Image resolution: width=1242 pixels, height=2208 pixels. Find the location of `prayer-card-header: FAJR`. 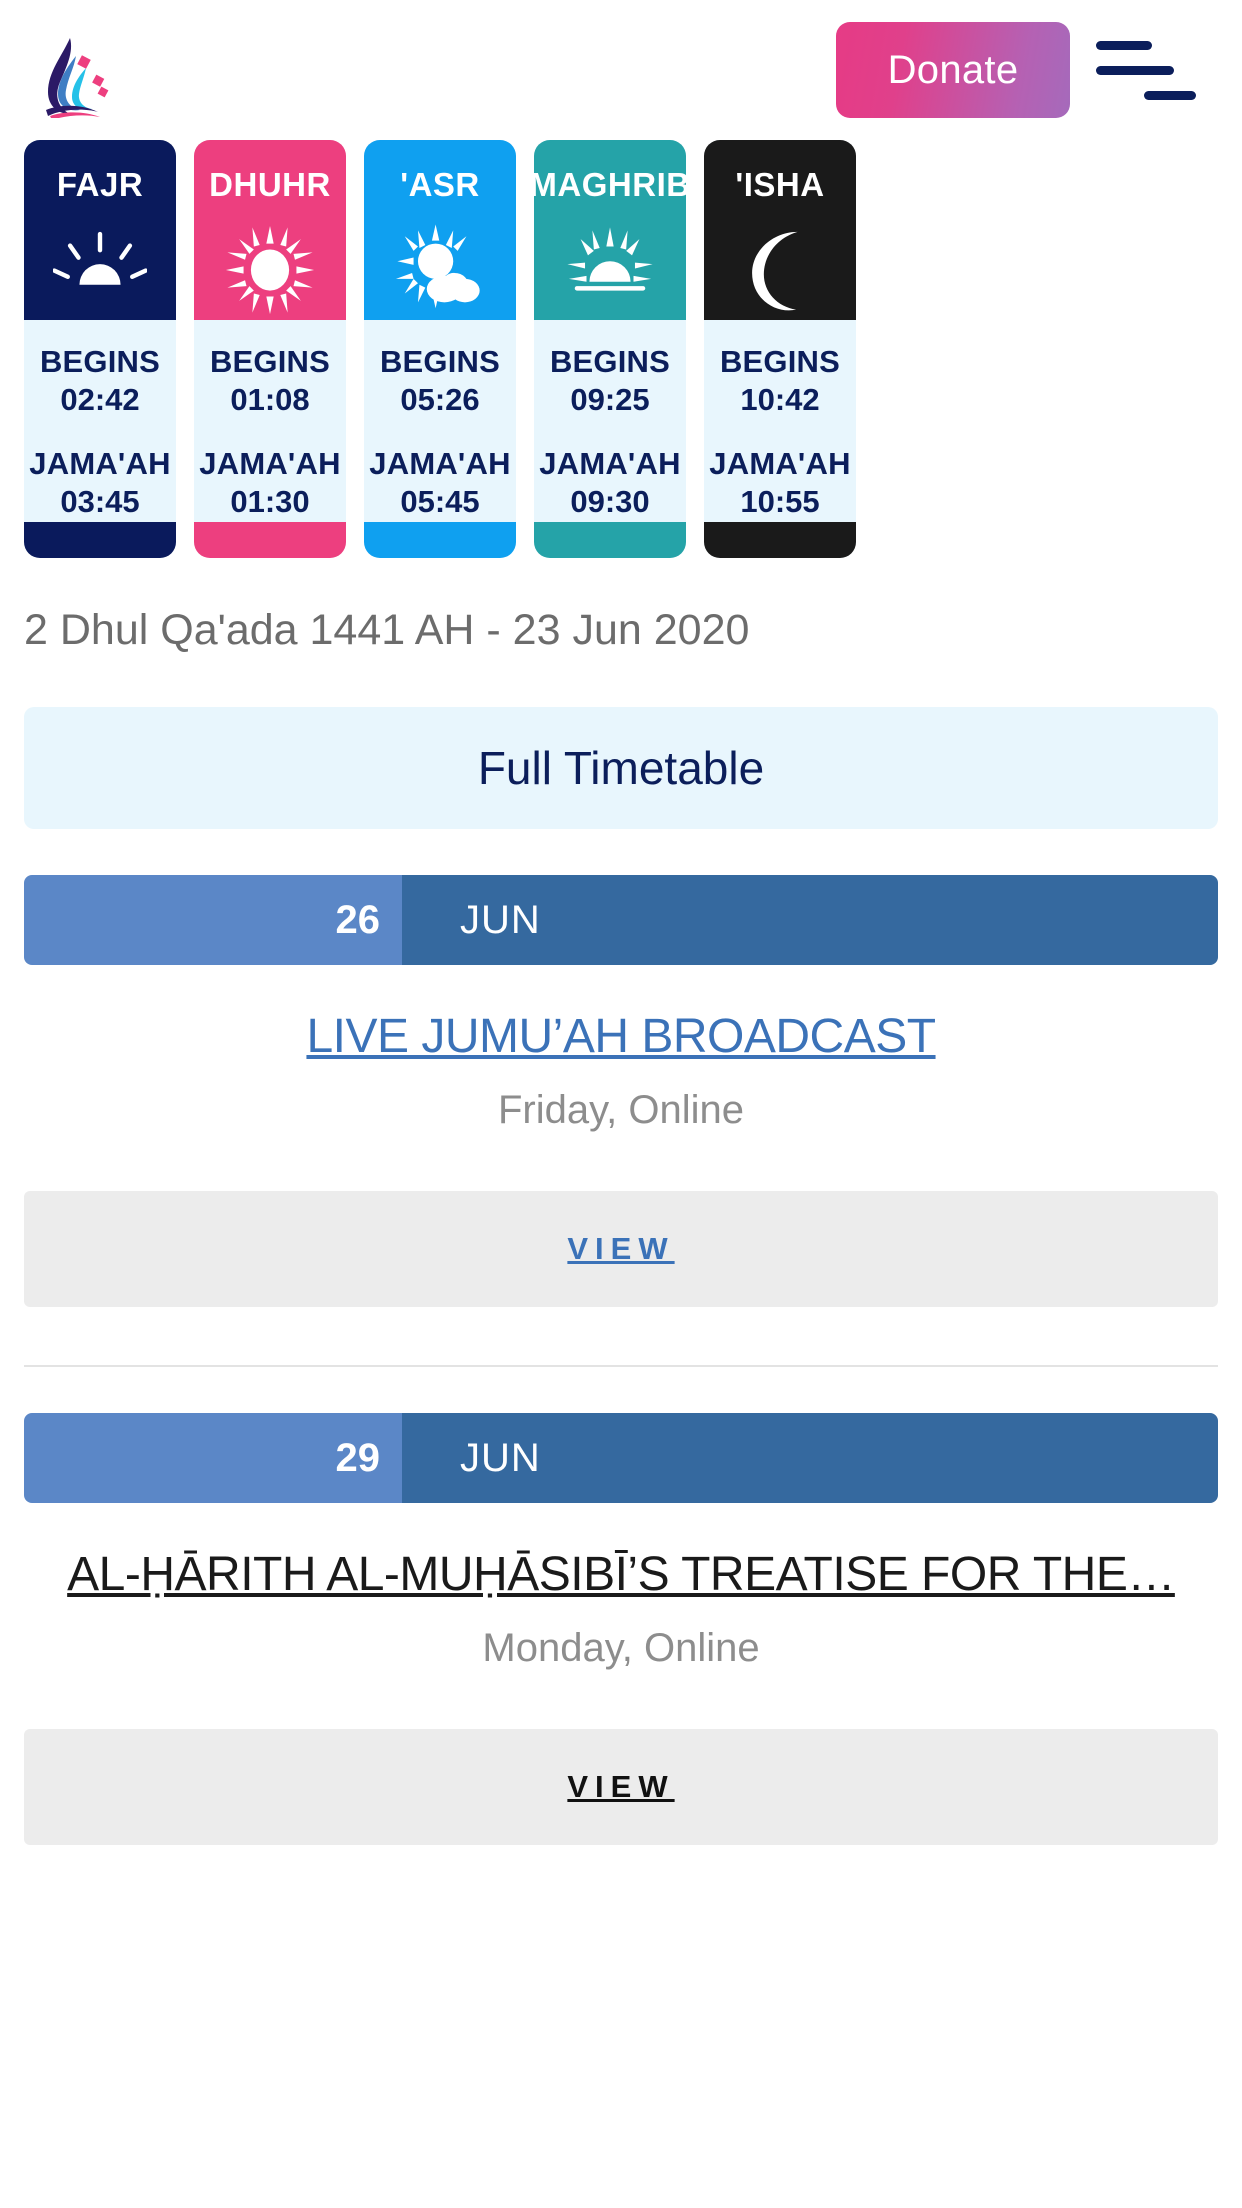

prayer-card-header: FAJR is located at coordinates (100, 230).